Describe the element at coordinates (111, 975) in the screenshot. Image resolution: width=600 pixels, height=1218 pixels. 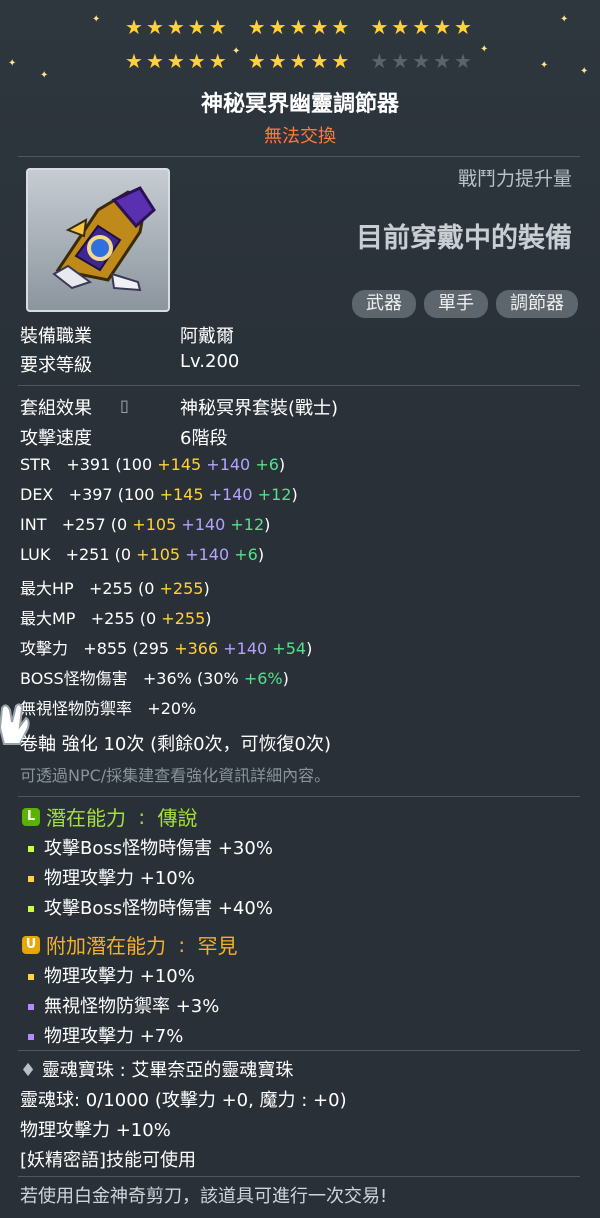
I see `additional-potential-line: 物理攻擊力 +10%` at that location.